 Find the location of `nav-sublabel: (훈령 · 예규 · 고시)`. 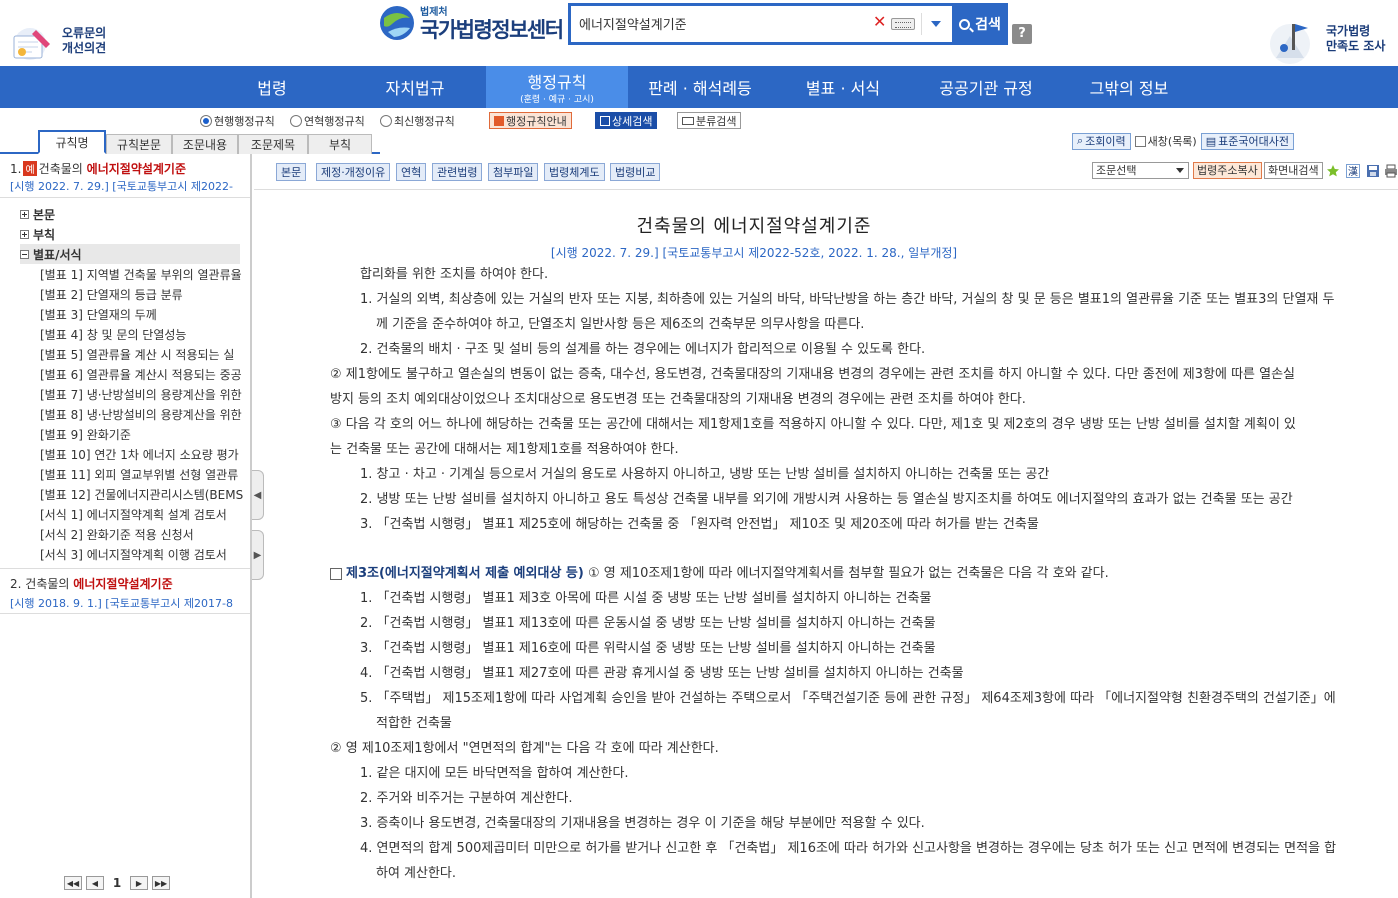

nav-sublabel: (훈령 · 예규 · 고시) is located at coordinates (557, 100).